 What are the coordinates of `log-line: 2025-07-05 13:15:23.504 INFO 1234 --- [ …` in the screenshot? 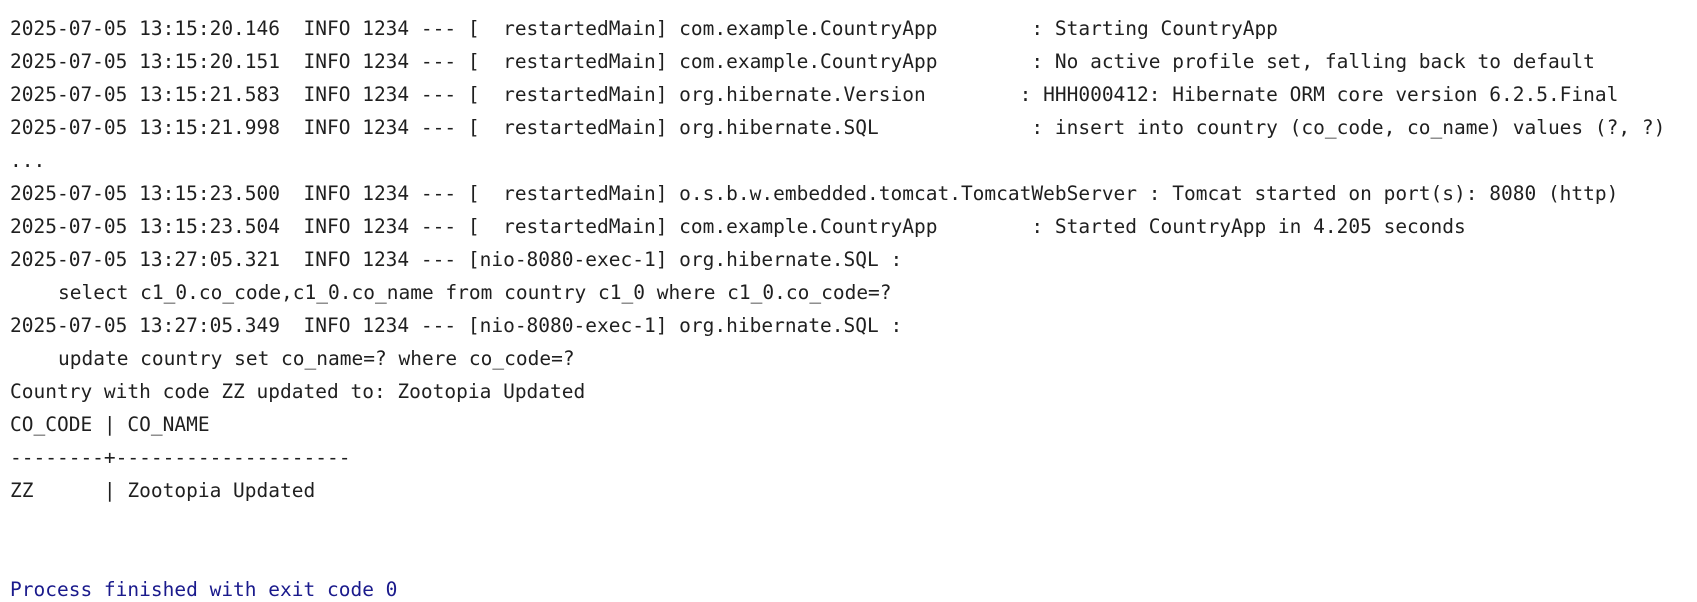 It's located at (738, 226).